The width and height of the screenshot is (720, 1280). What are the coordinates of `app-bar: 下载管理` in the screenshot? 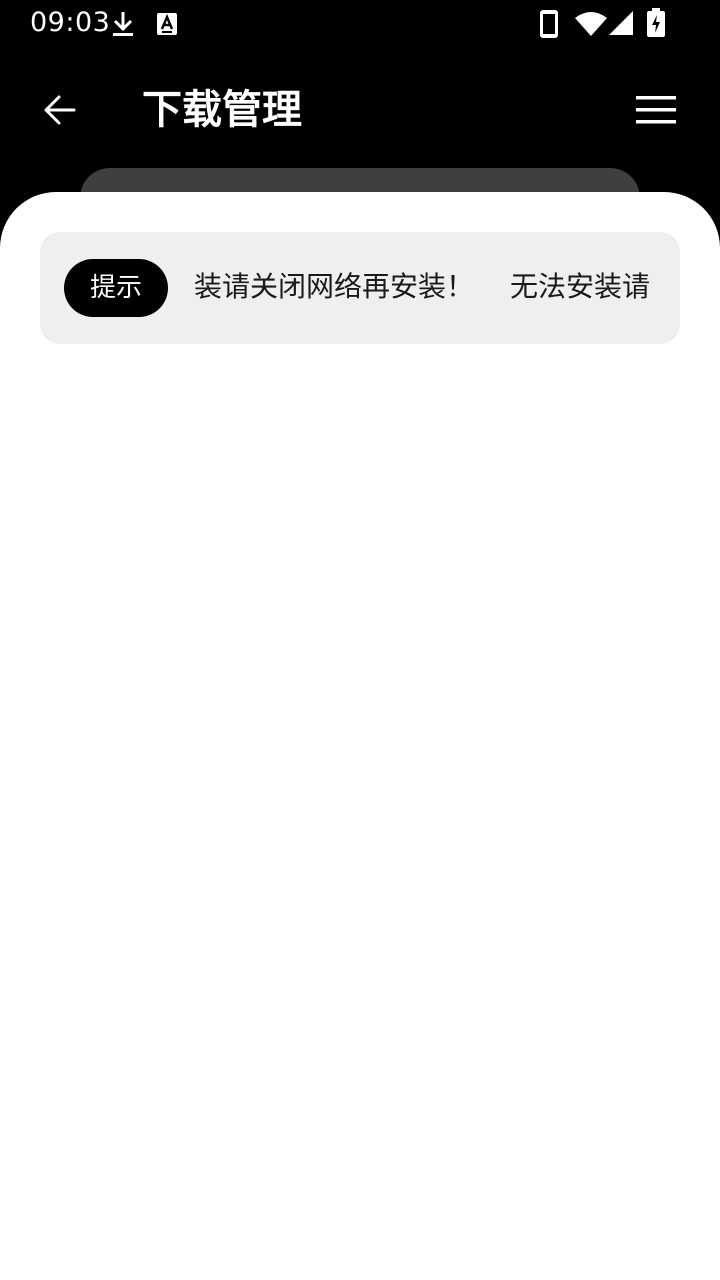 It's located at (360, 110).